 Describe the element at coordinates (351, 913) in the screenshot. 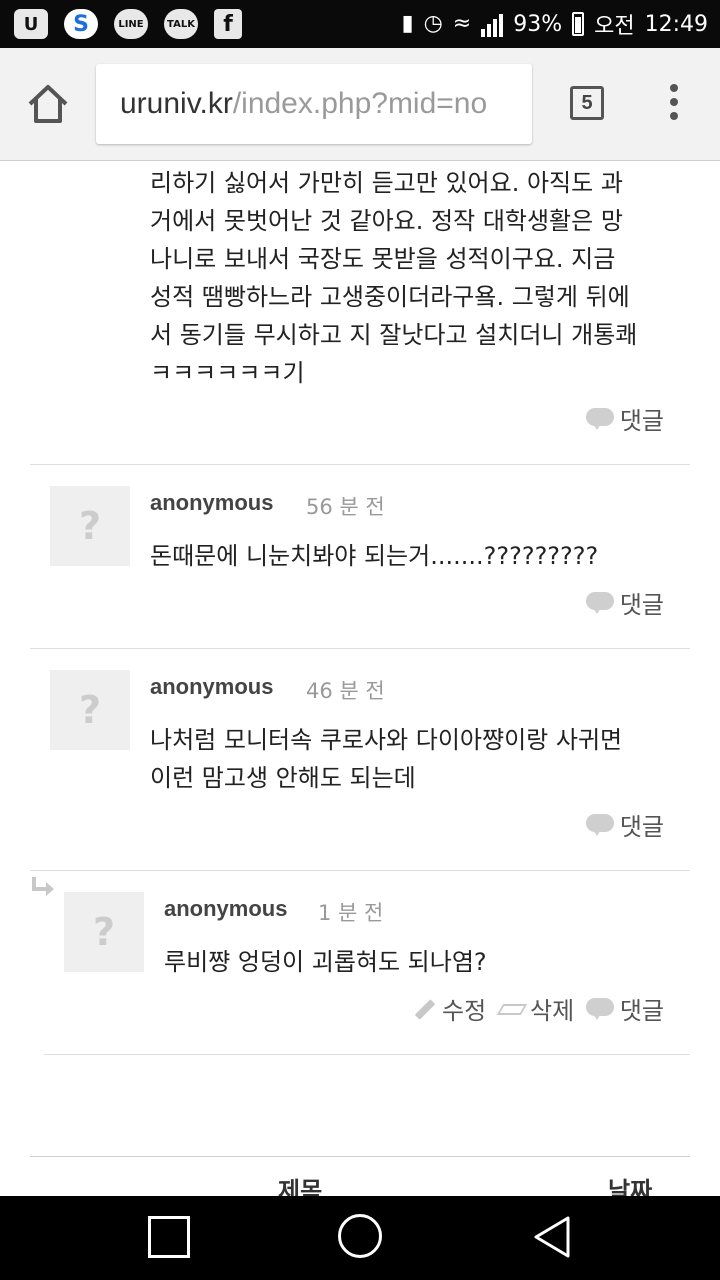

I see `comment-time: 1 분 전` at that location.